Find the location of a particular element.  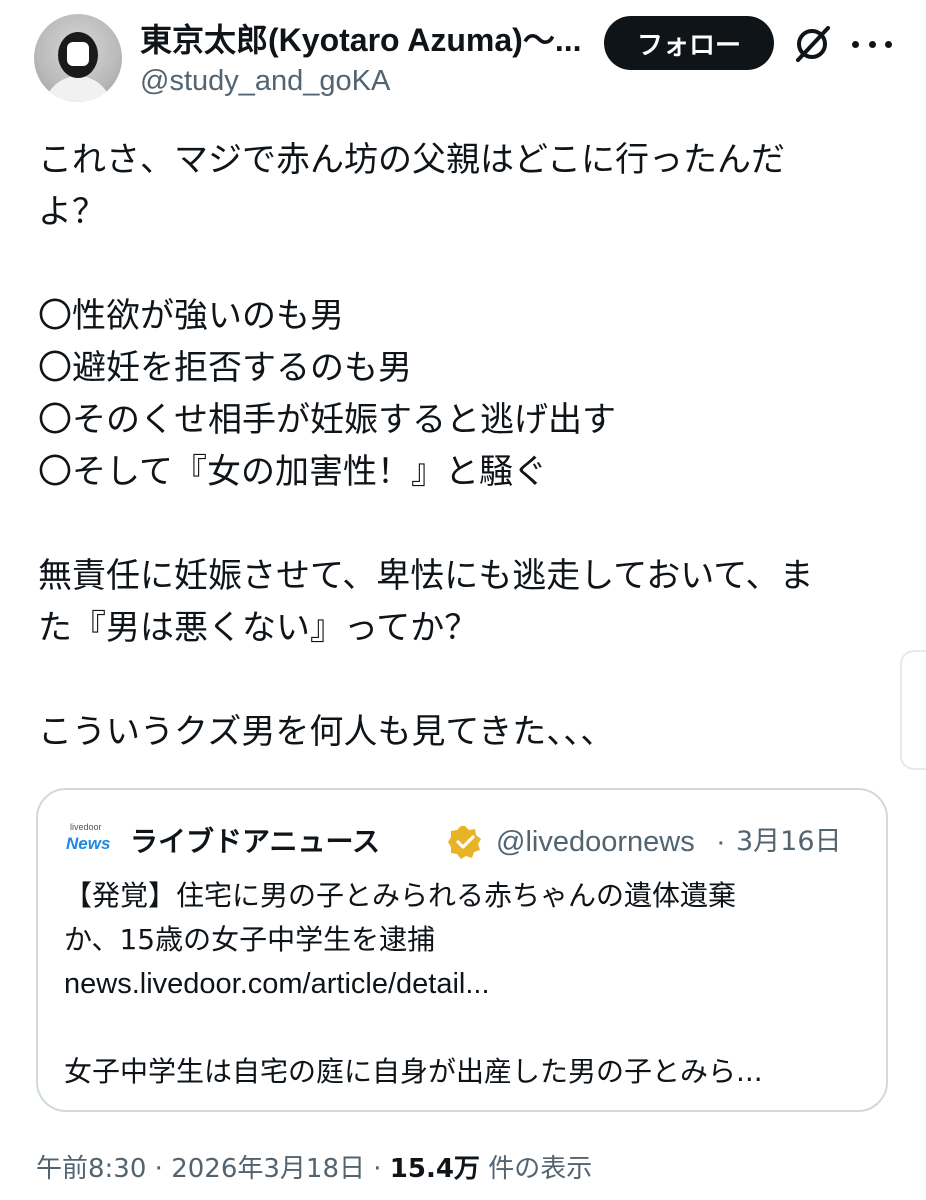

tweet-line: 〇性欲が強いのも男 is located at coordinates (191, 316).